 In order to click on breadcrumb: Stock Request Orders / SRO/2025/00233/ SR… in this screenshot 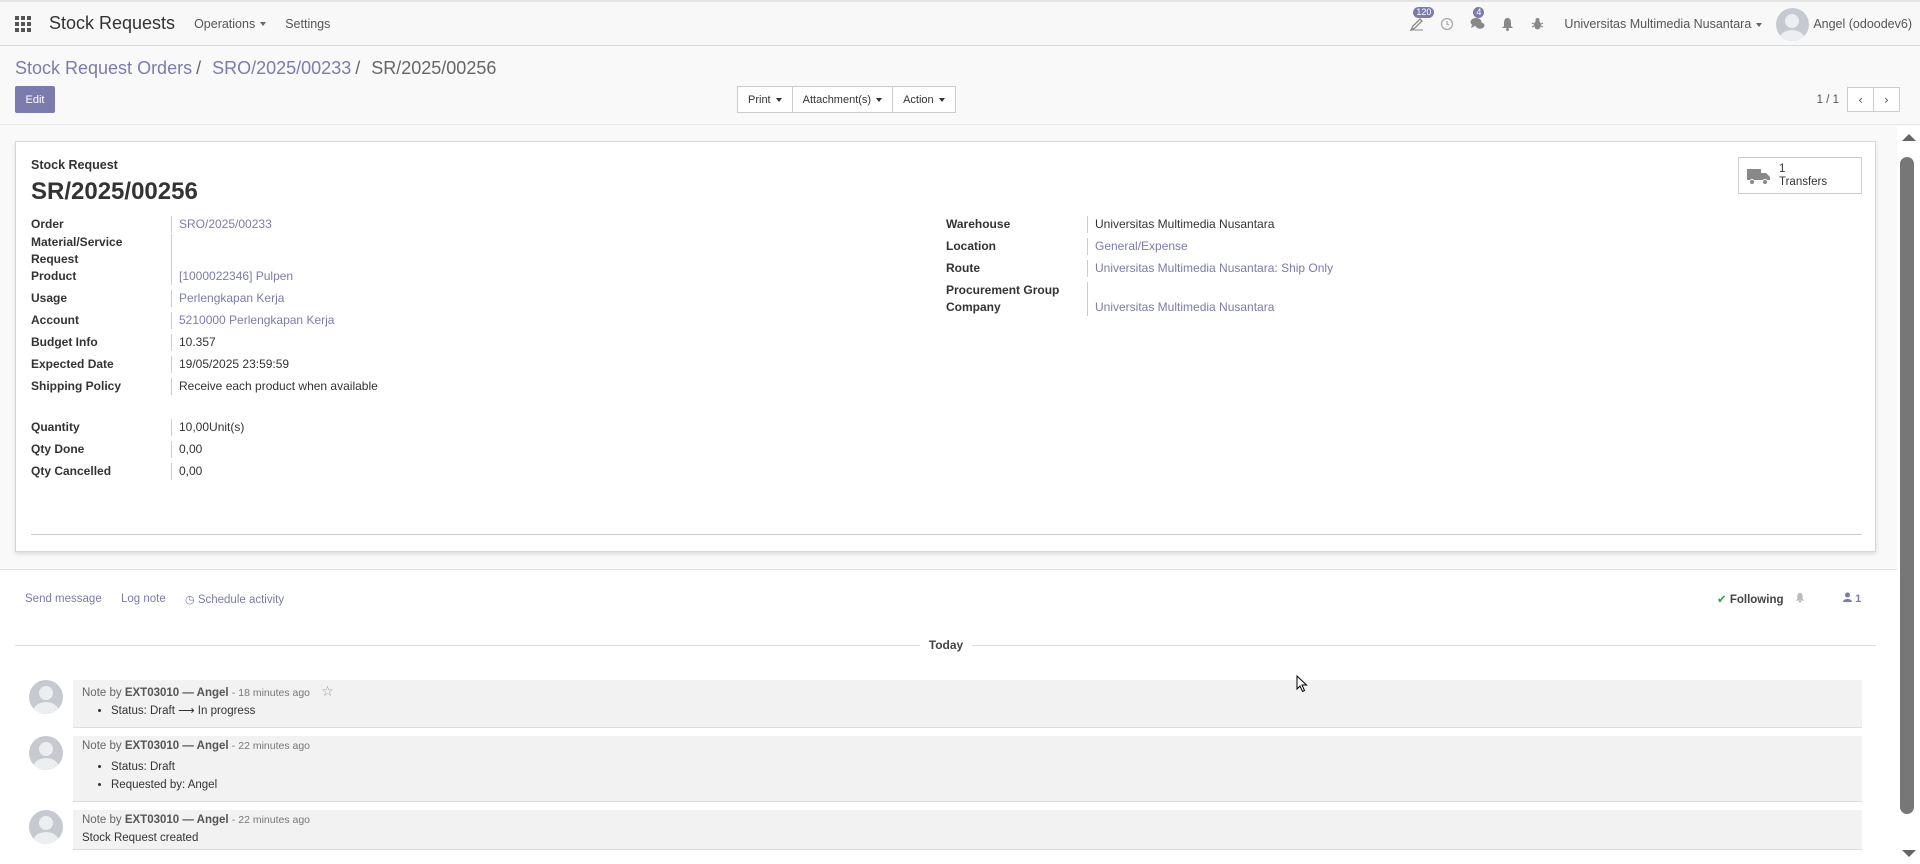, I will do `click(256, 68)`.